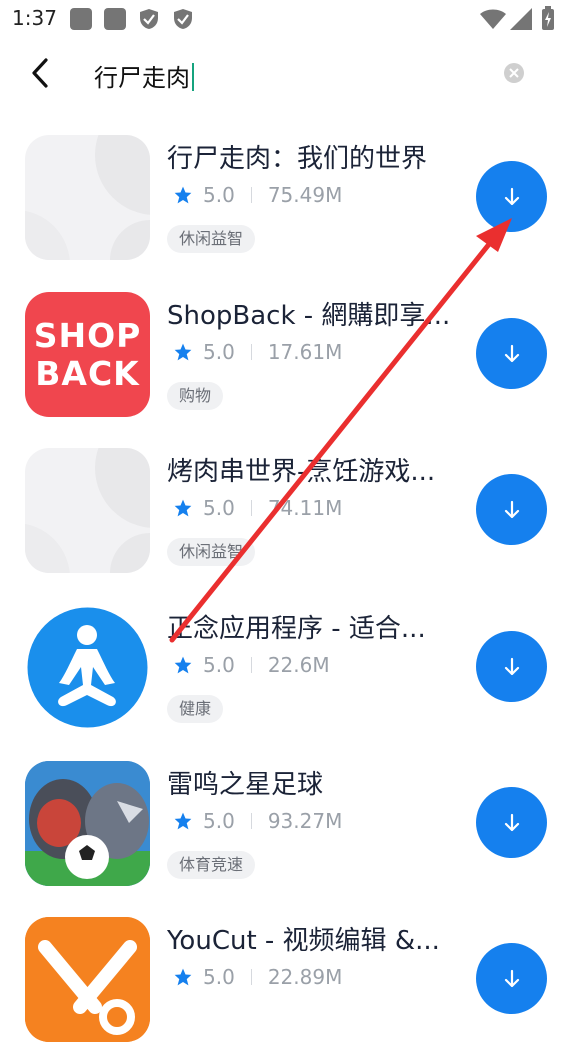 This screenshot has height=1046, width=564. What do you see at coordinates (305, 508) in the screenshot?
I see `app-size: 74.11M` at bounding box center [305, 508].